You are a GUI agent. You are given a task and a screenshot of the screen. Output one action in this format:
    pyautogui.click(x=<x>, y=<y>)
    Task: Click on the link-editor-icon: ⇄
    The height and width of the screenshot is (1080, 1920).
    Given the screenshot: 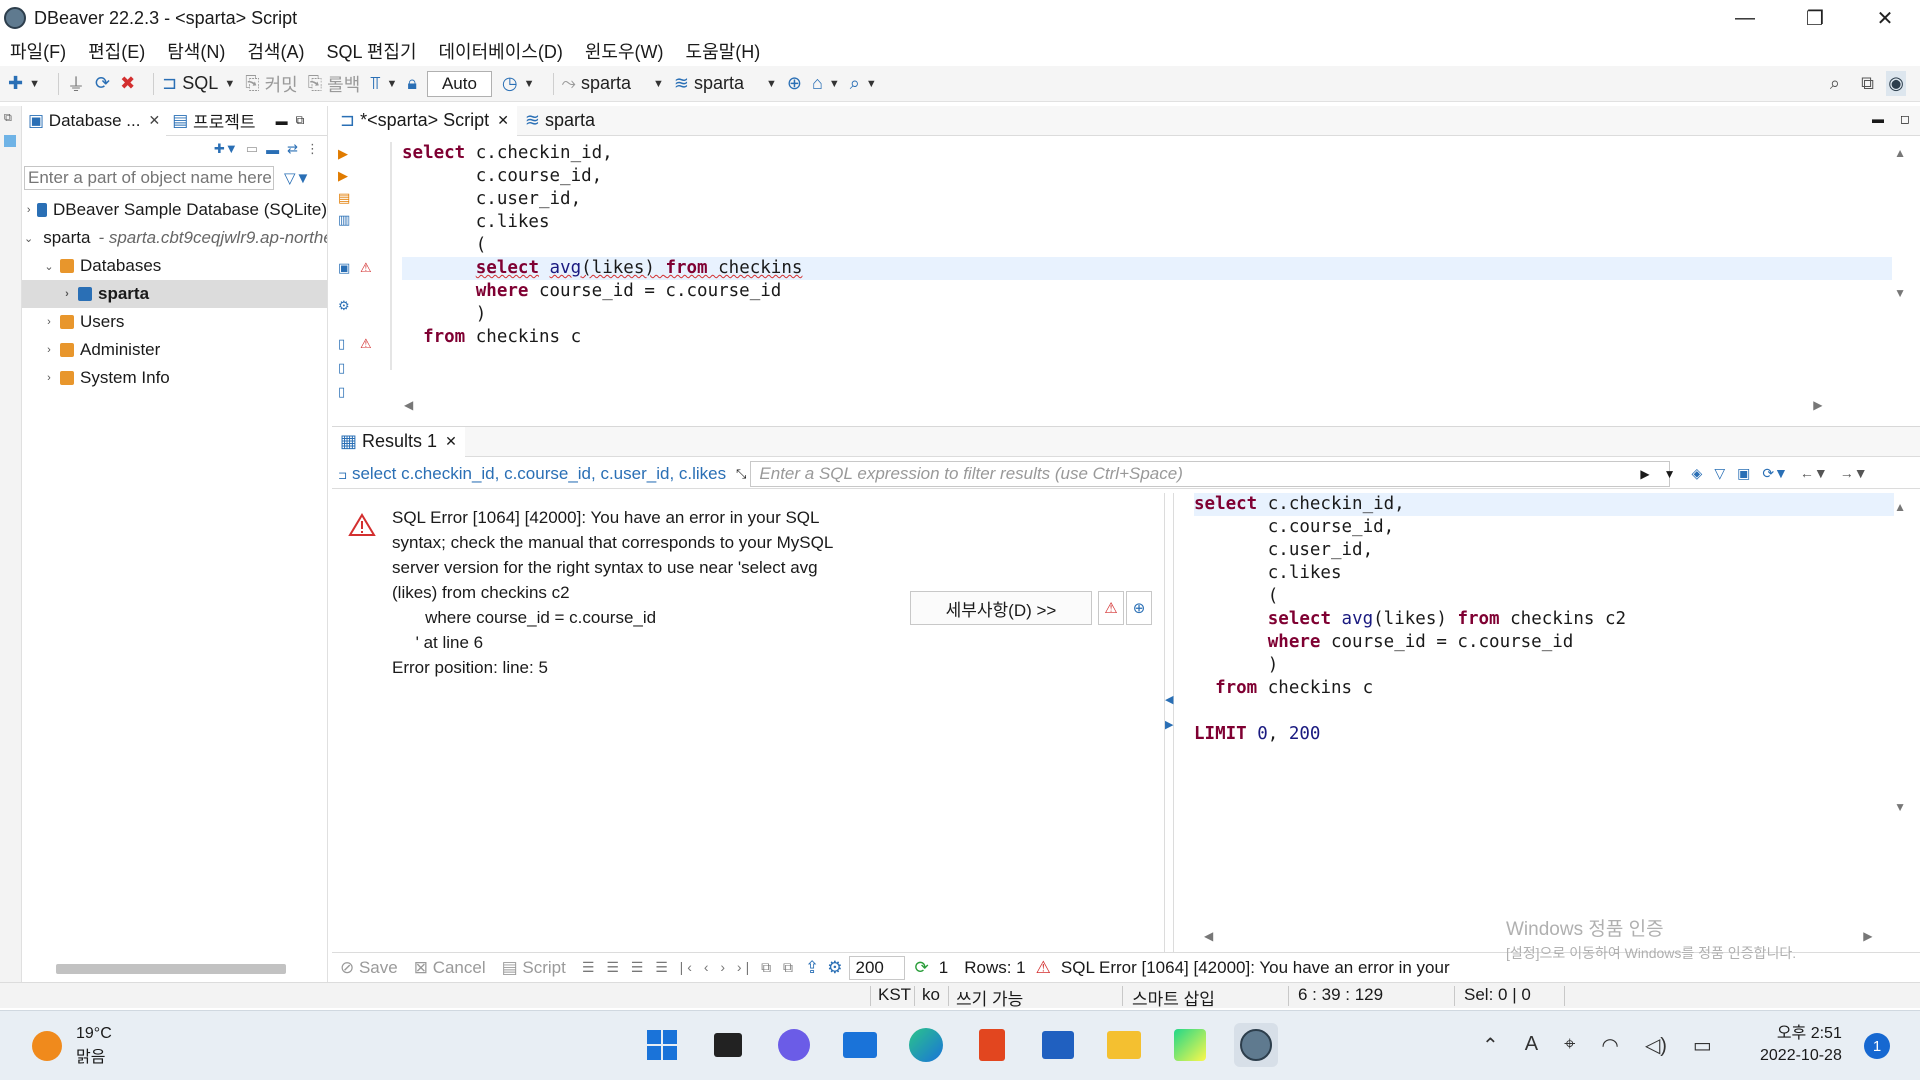 What is the action you would take?
    pyautogui.click(x=292, y=149)
    